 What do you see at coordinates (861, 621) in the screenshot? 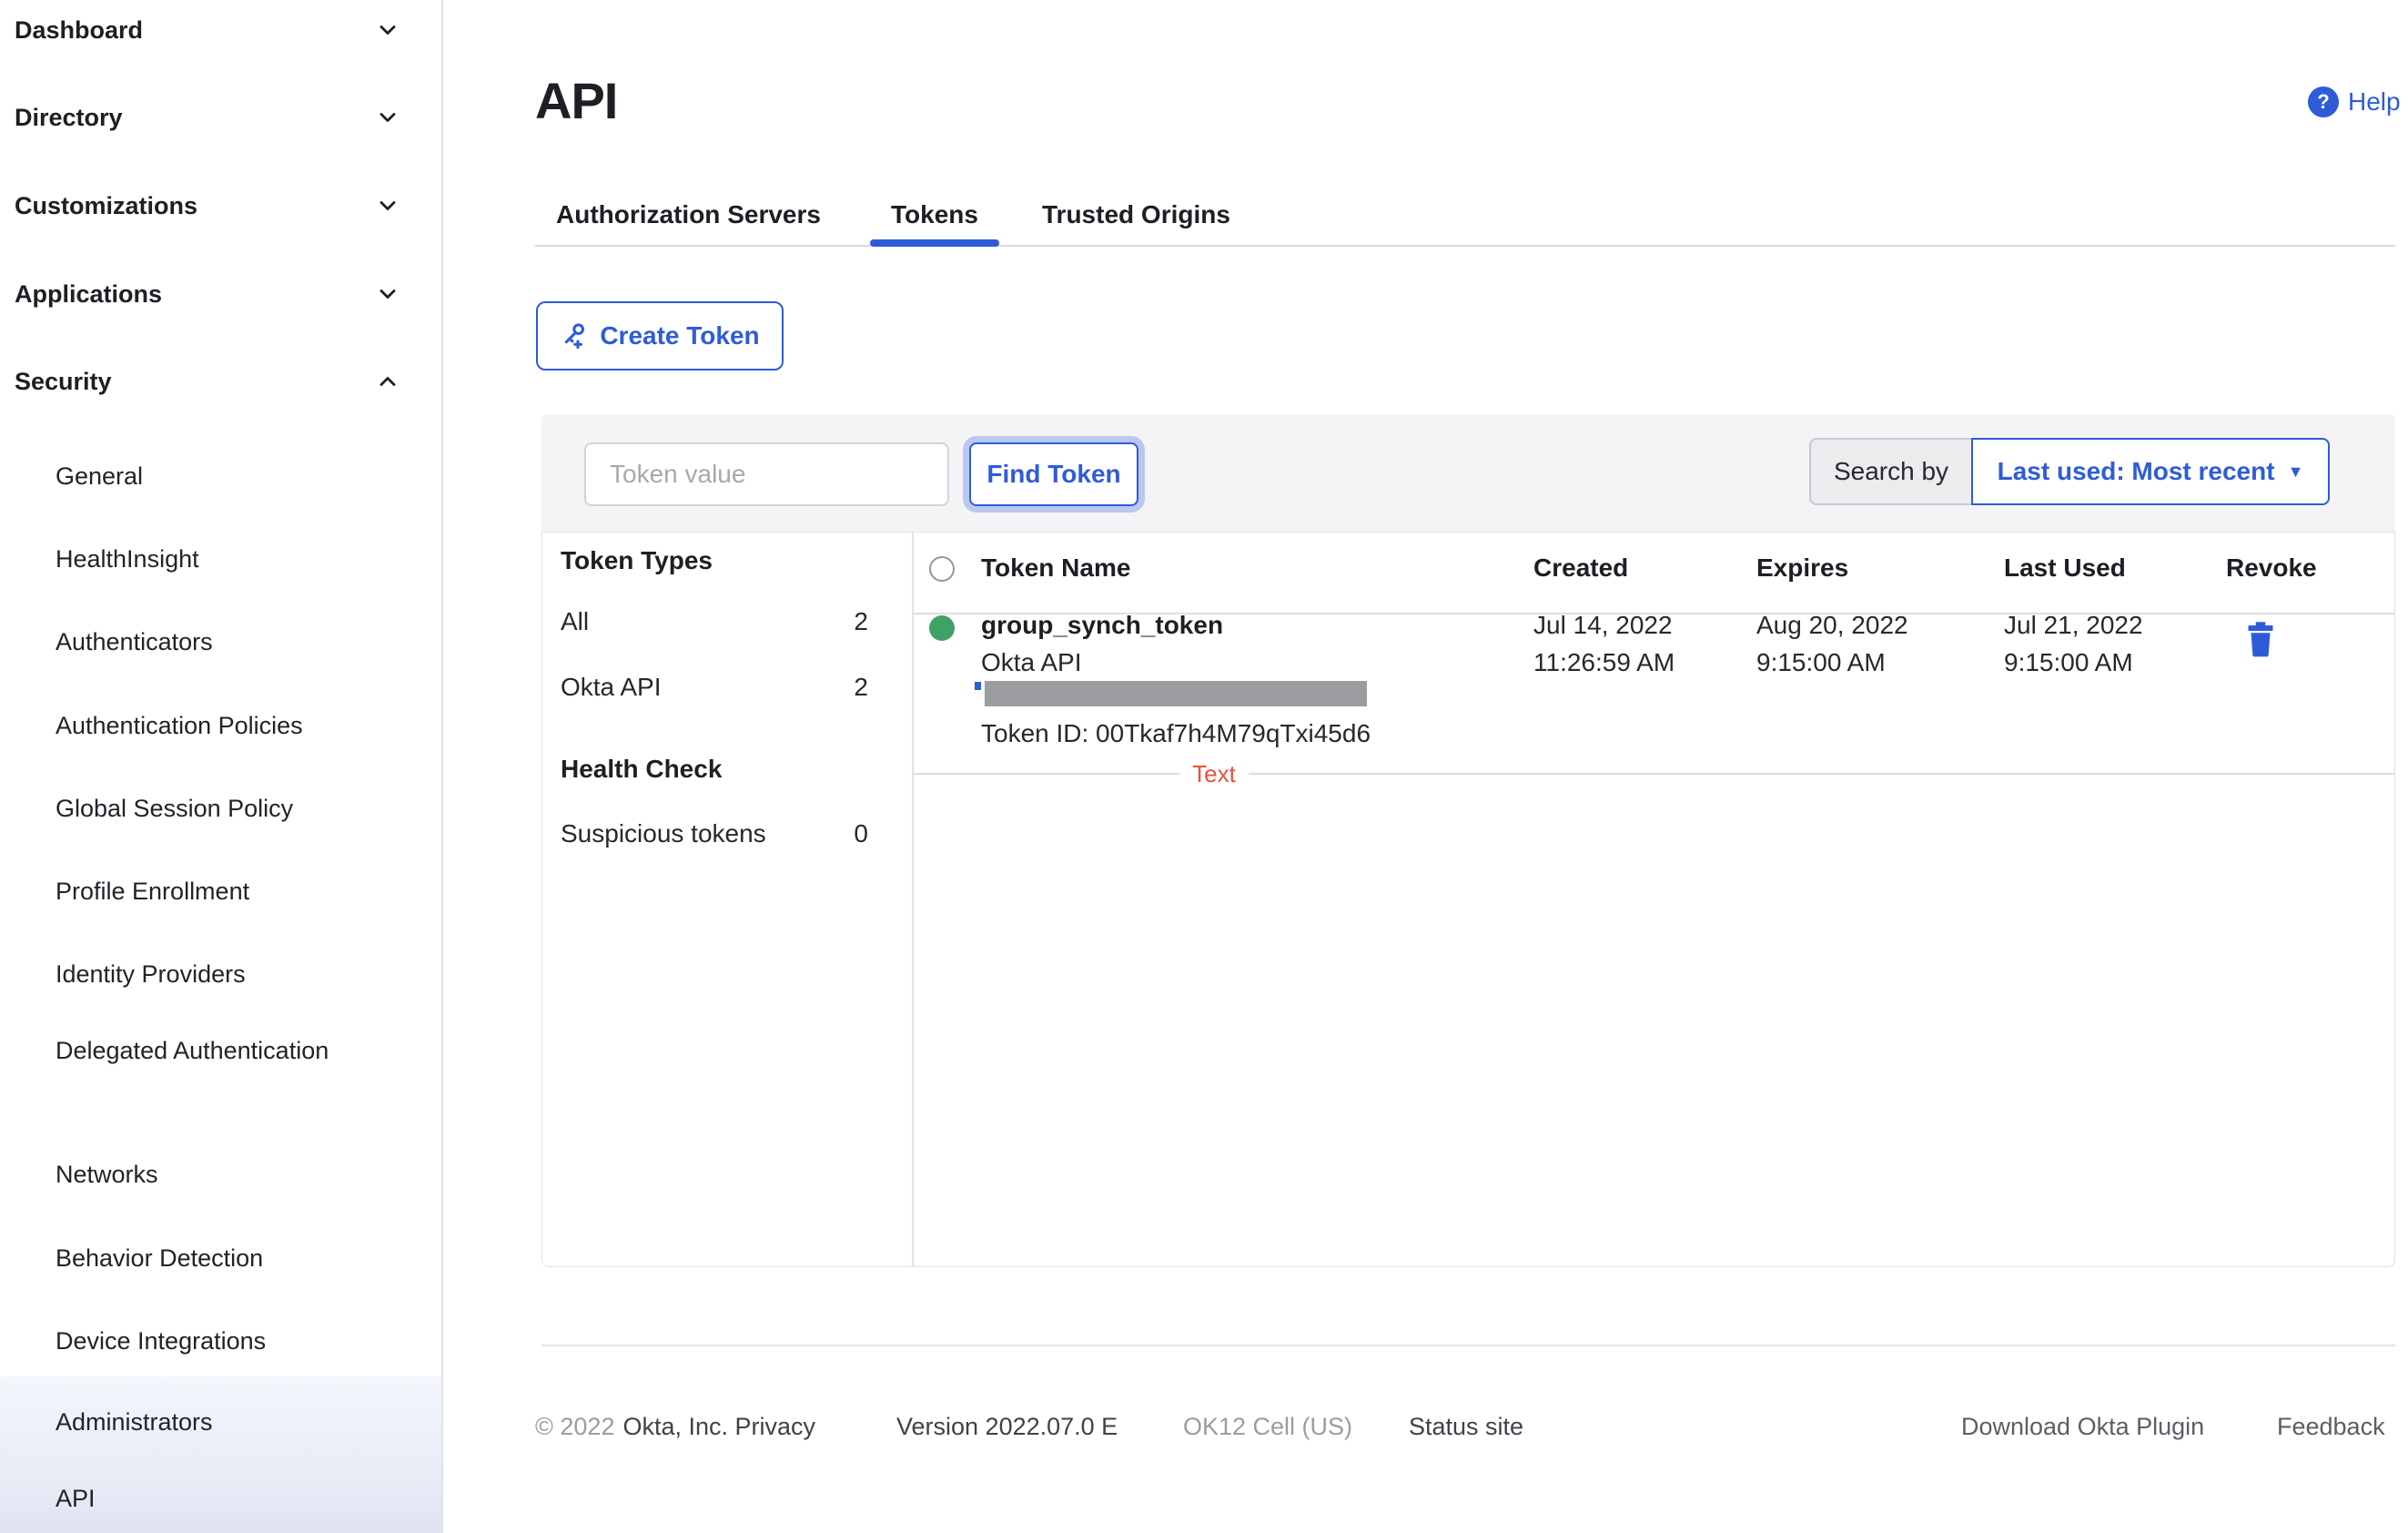
I see `filter-all-count: 2` at bounding box center [861, 621].